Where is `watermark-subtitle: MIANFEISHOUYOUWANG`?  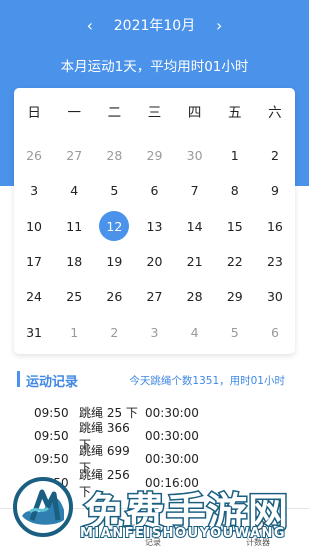 watermark-subtitle: MIANFEISHOUYOUWANG is located at coordinates (183, 533).